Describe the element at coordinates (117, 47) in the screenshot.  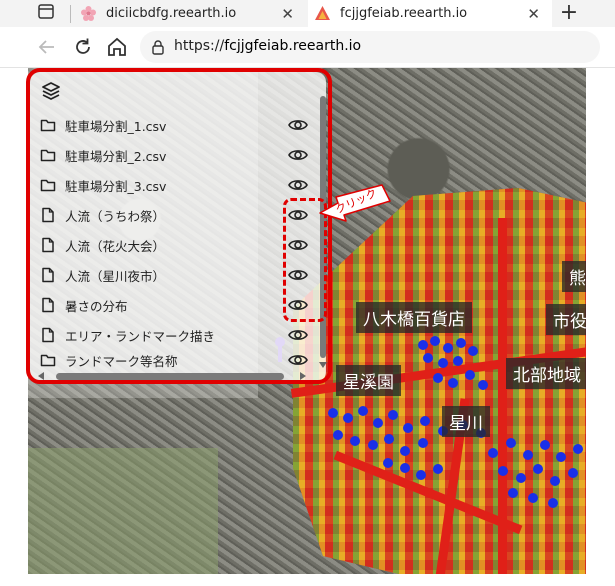
I see `home-icon` at that location.